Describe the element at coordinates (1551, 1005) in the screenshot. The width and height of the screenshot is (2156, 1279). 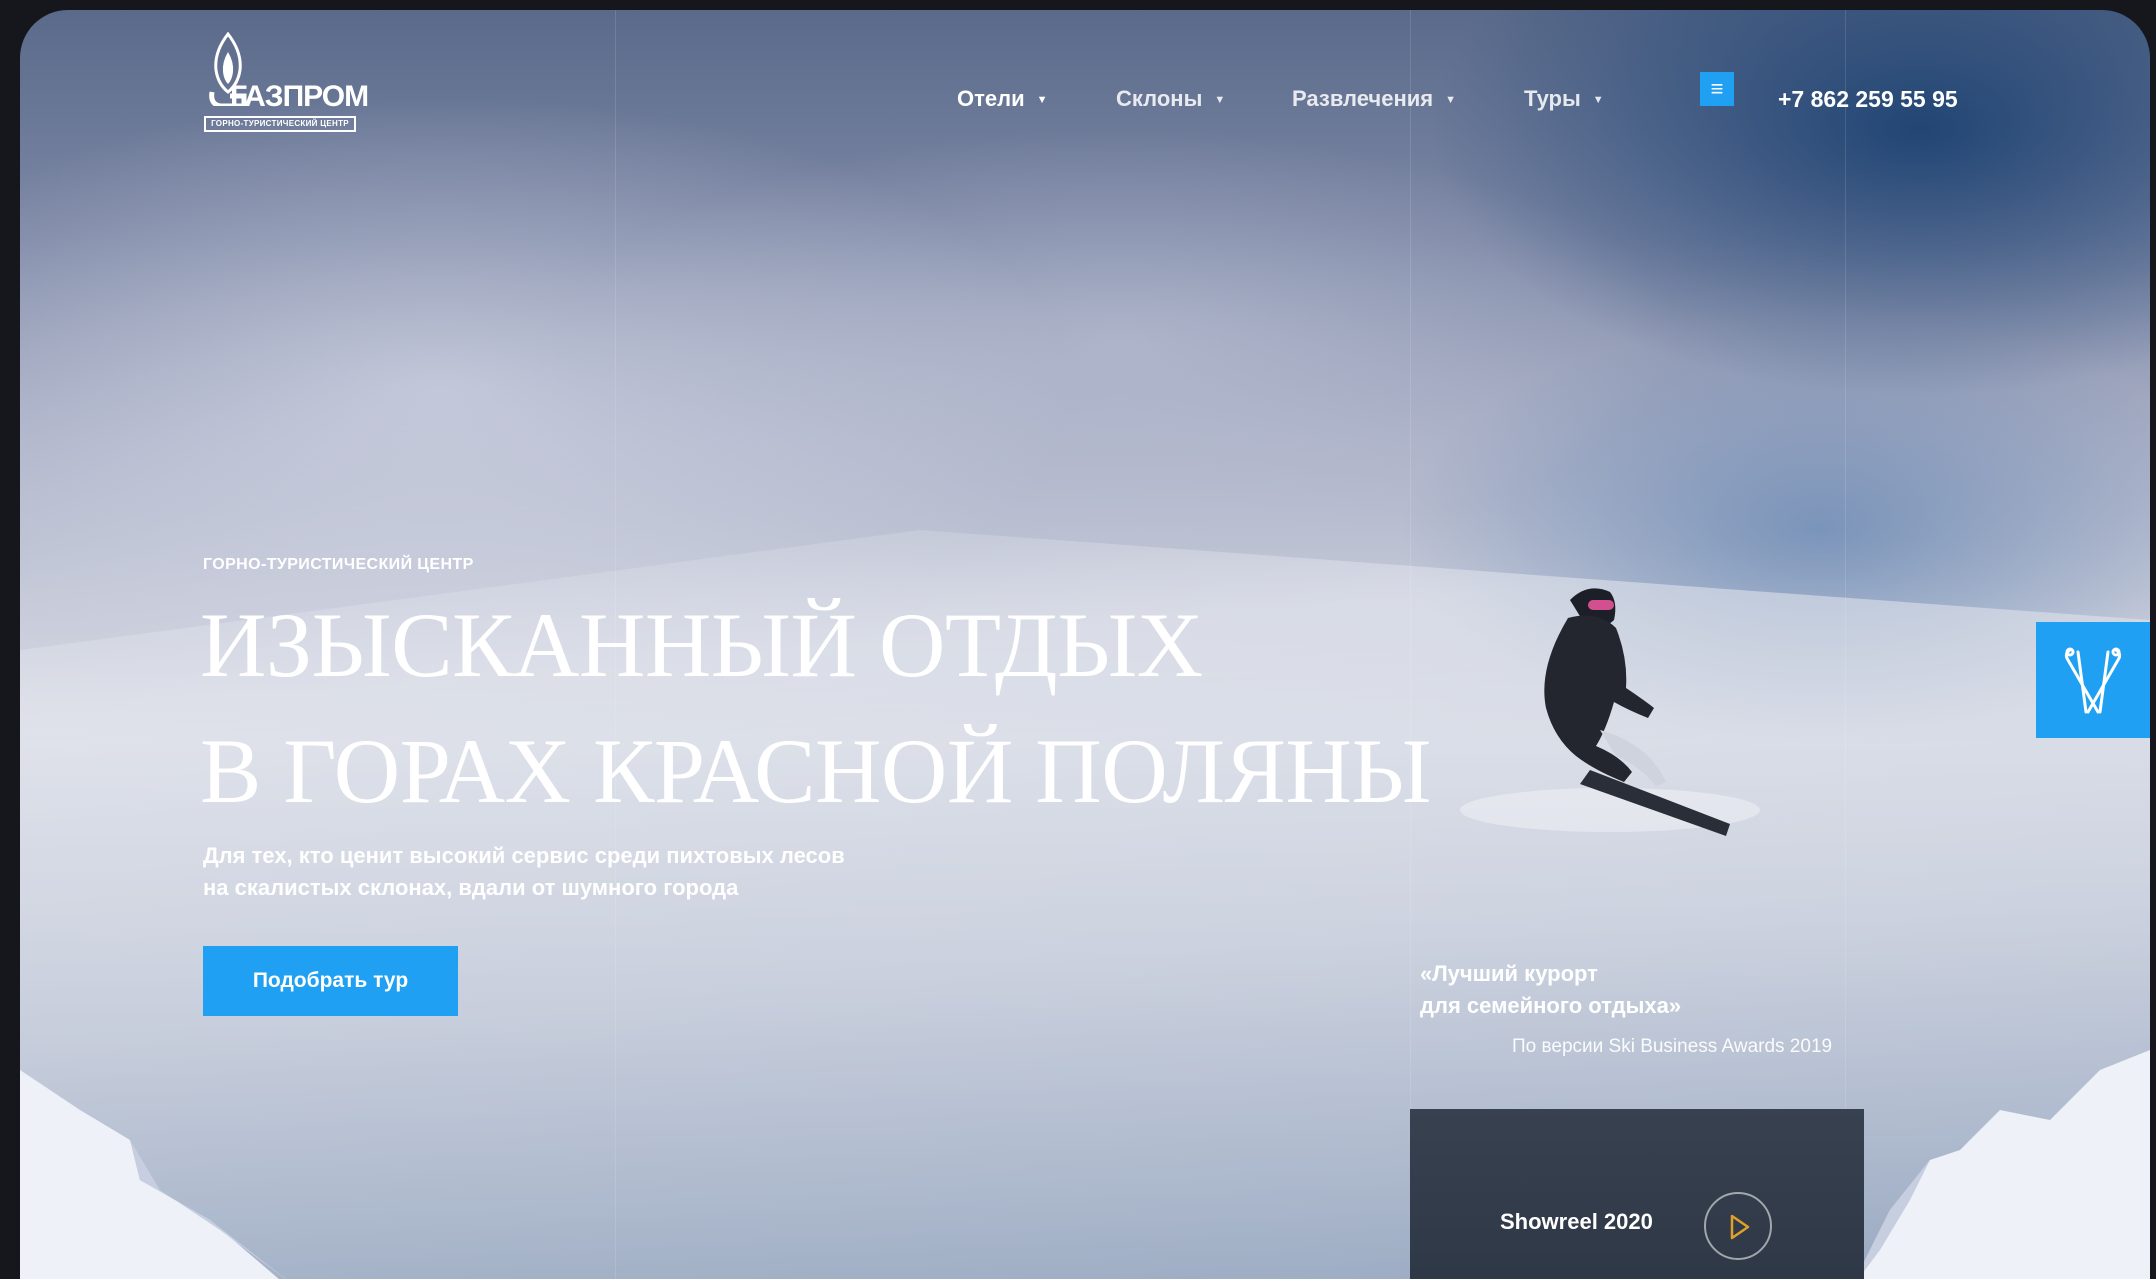
I see `award-quote-line: для семейного отдыха»` at that location.